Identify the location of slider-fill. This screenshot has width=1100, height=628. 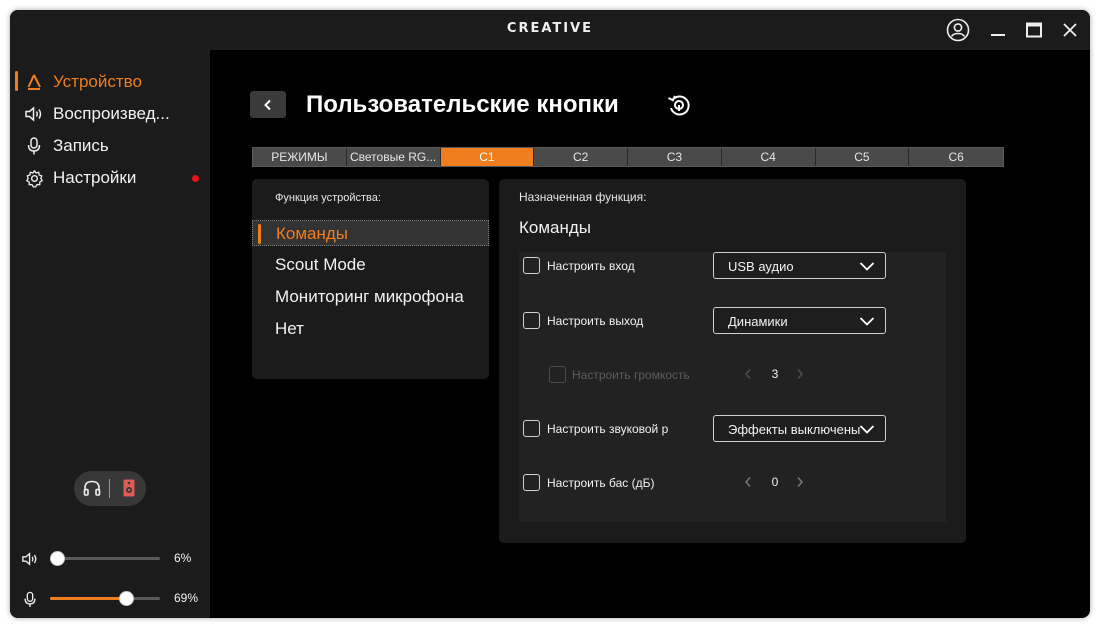
(88, 598).